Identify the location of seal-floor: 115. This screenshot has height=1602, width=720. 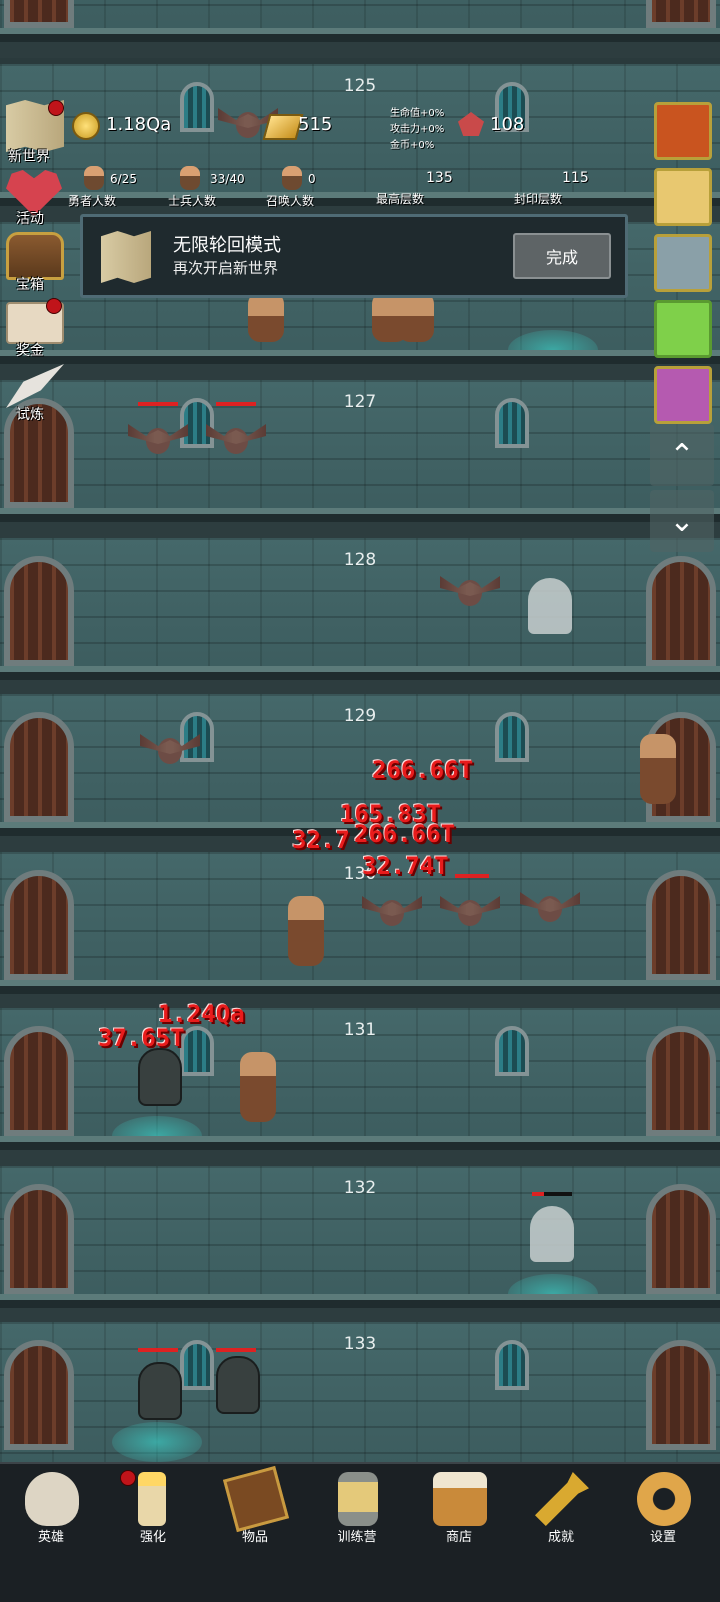
(575, 178).